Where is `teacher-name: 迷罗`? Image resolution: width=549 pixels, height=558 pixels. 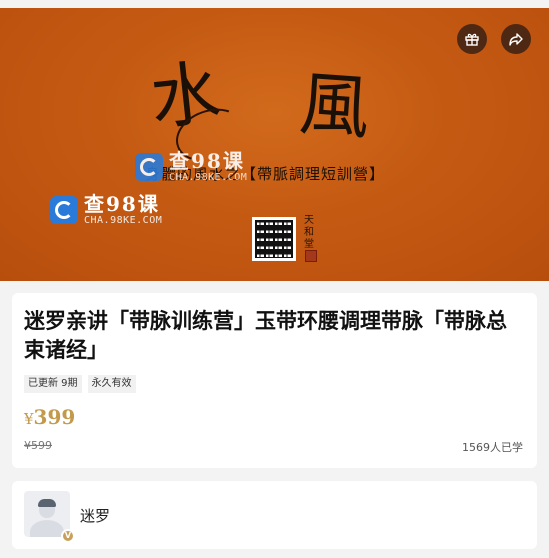
teacher-name: 迷罗 is located at coordinates (95, 515).